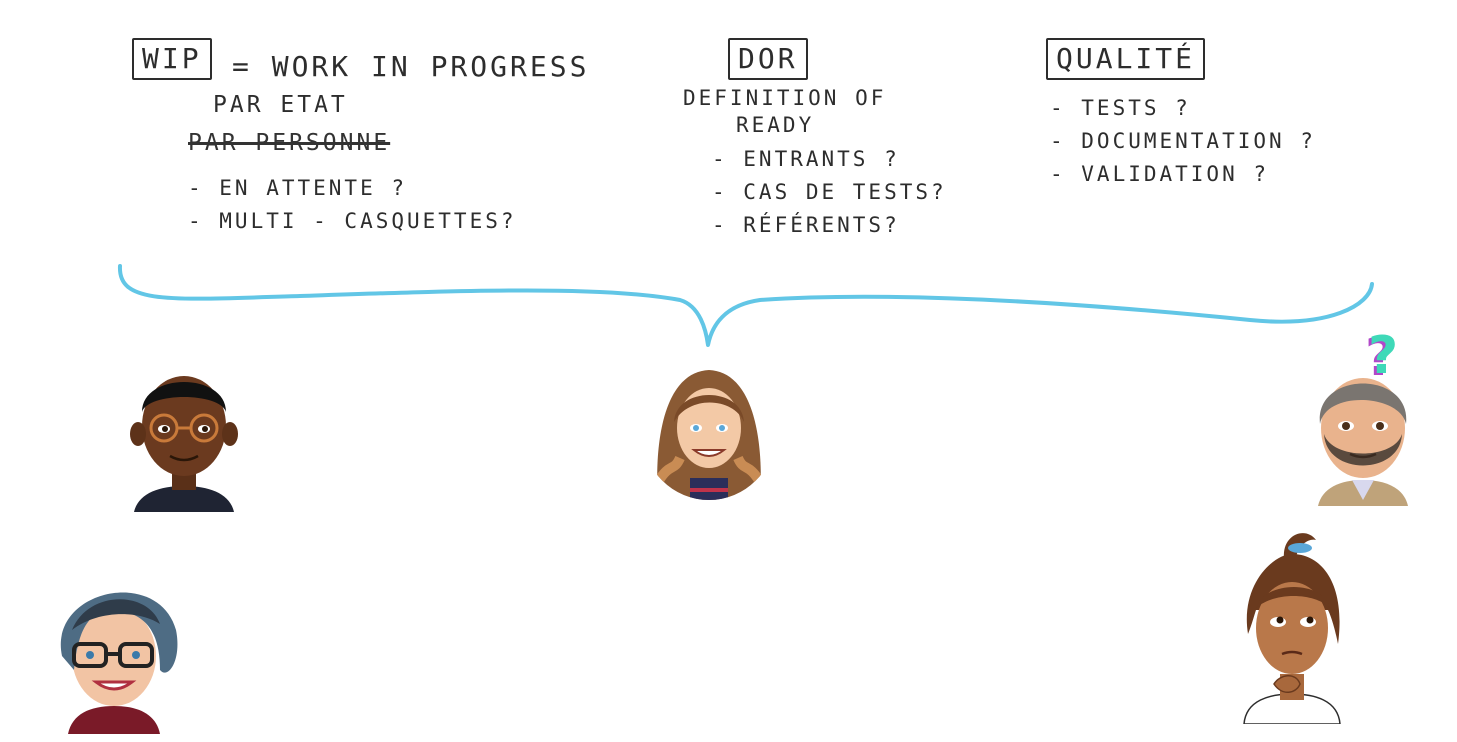 This screenshot has width=1457, height=742. I want to click on dor-box: DOR, so click(768, 59).